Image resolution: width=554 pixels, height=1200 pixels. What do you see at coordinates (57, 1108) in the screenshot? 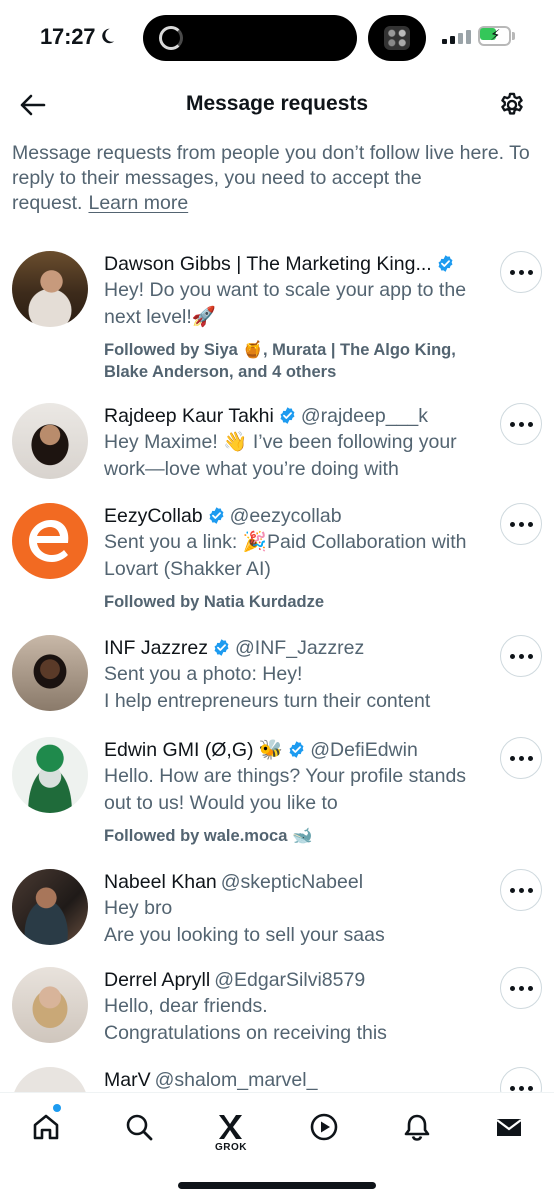
I see `notification-dot` at bounding box center [57, 1108].